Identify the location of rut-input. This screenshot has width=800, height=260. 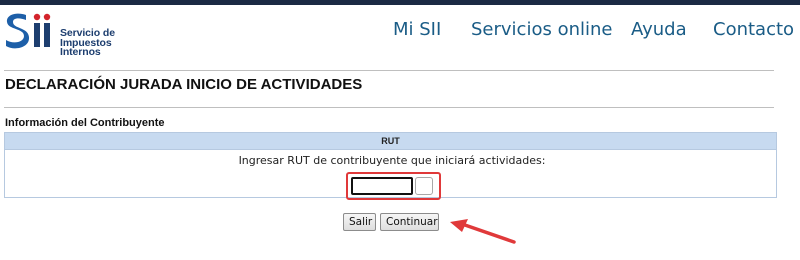
(382, 186).